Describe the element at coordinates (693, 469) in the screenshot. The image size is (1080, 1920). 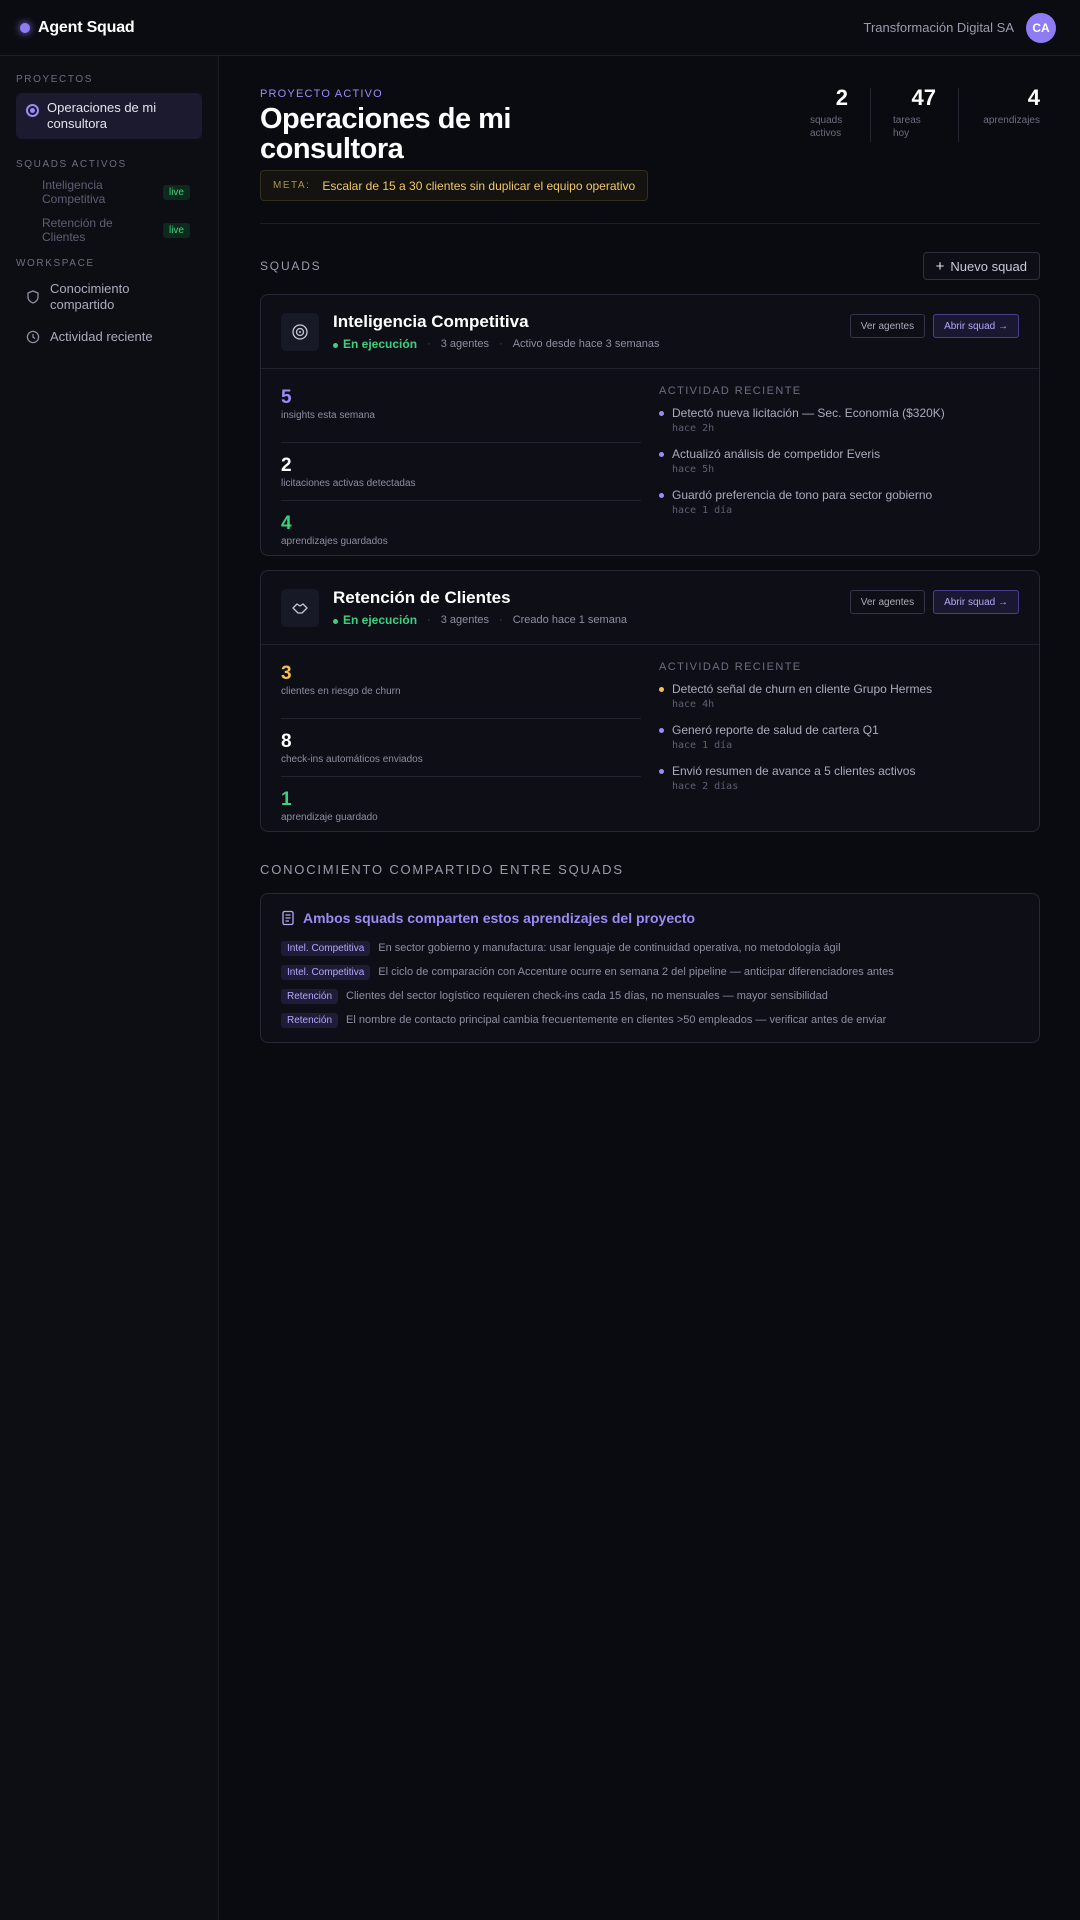
I see `activity-time: hace 5h` at that location.